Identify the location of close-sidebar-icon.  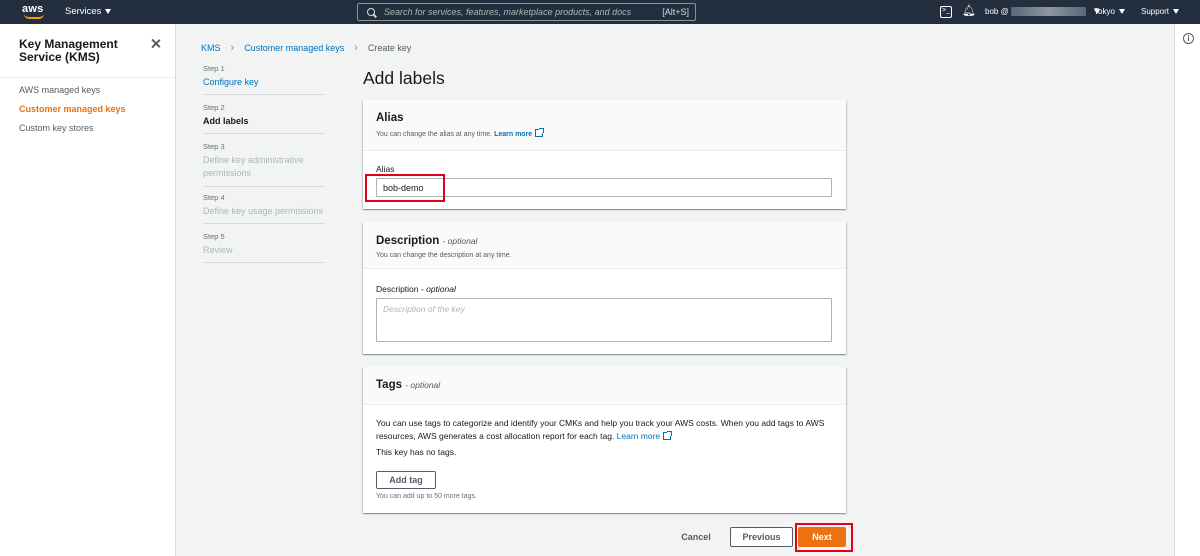
(155, 43).